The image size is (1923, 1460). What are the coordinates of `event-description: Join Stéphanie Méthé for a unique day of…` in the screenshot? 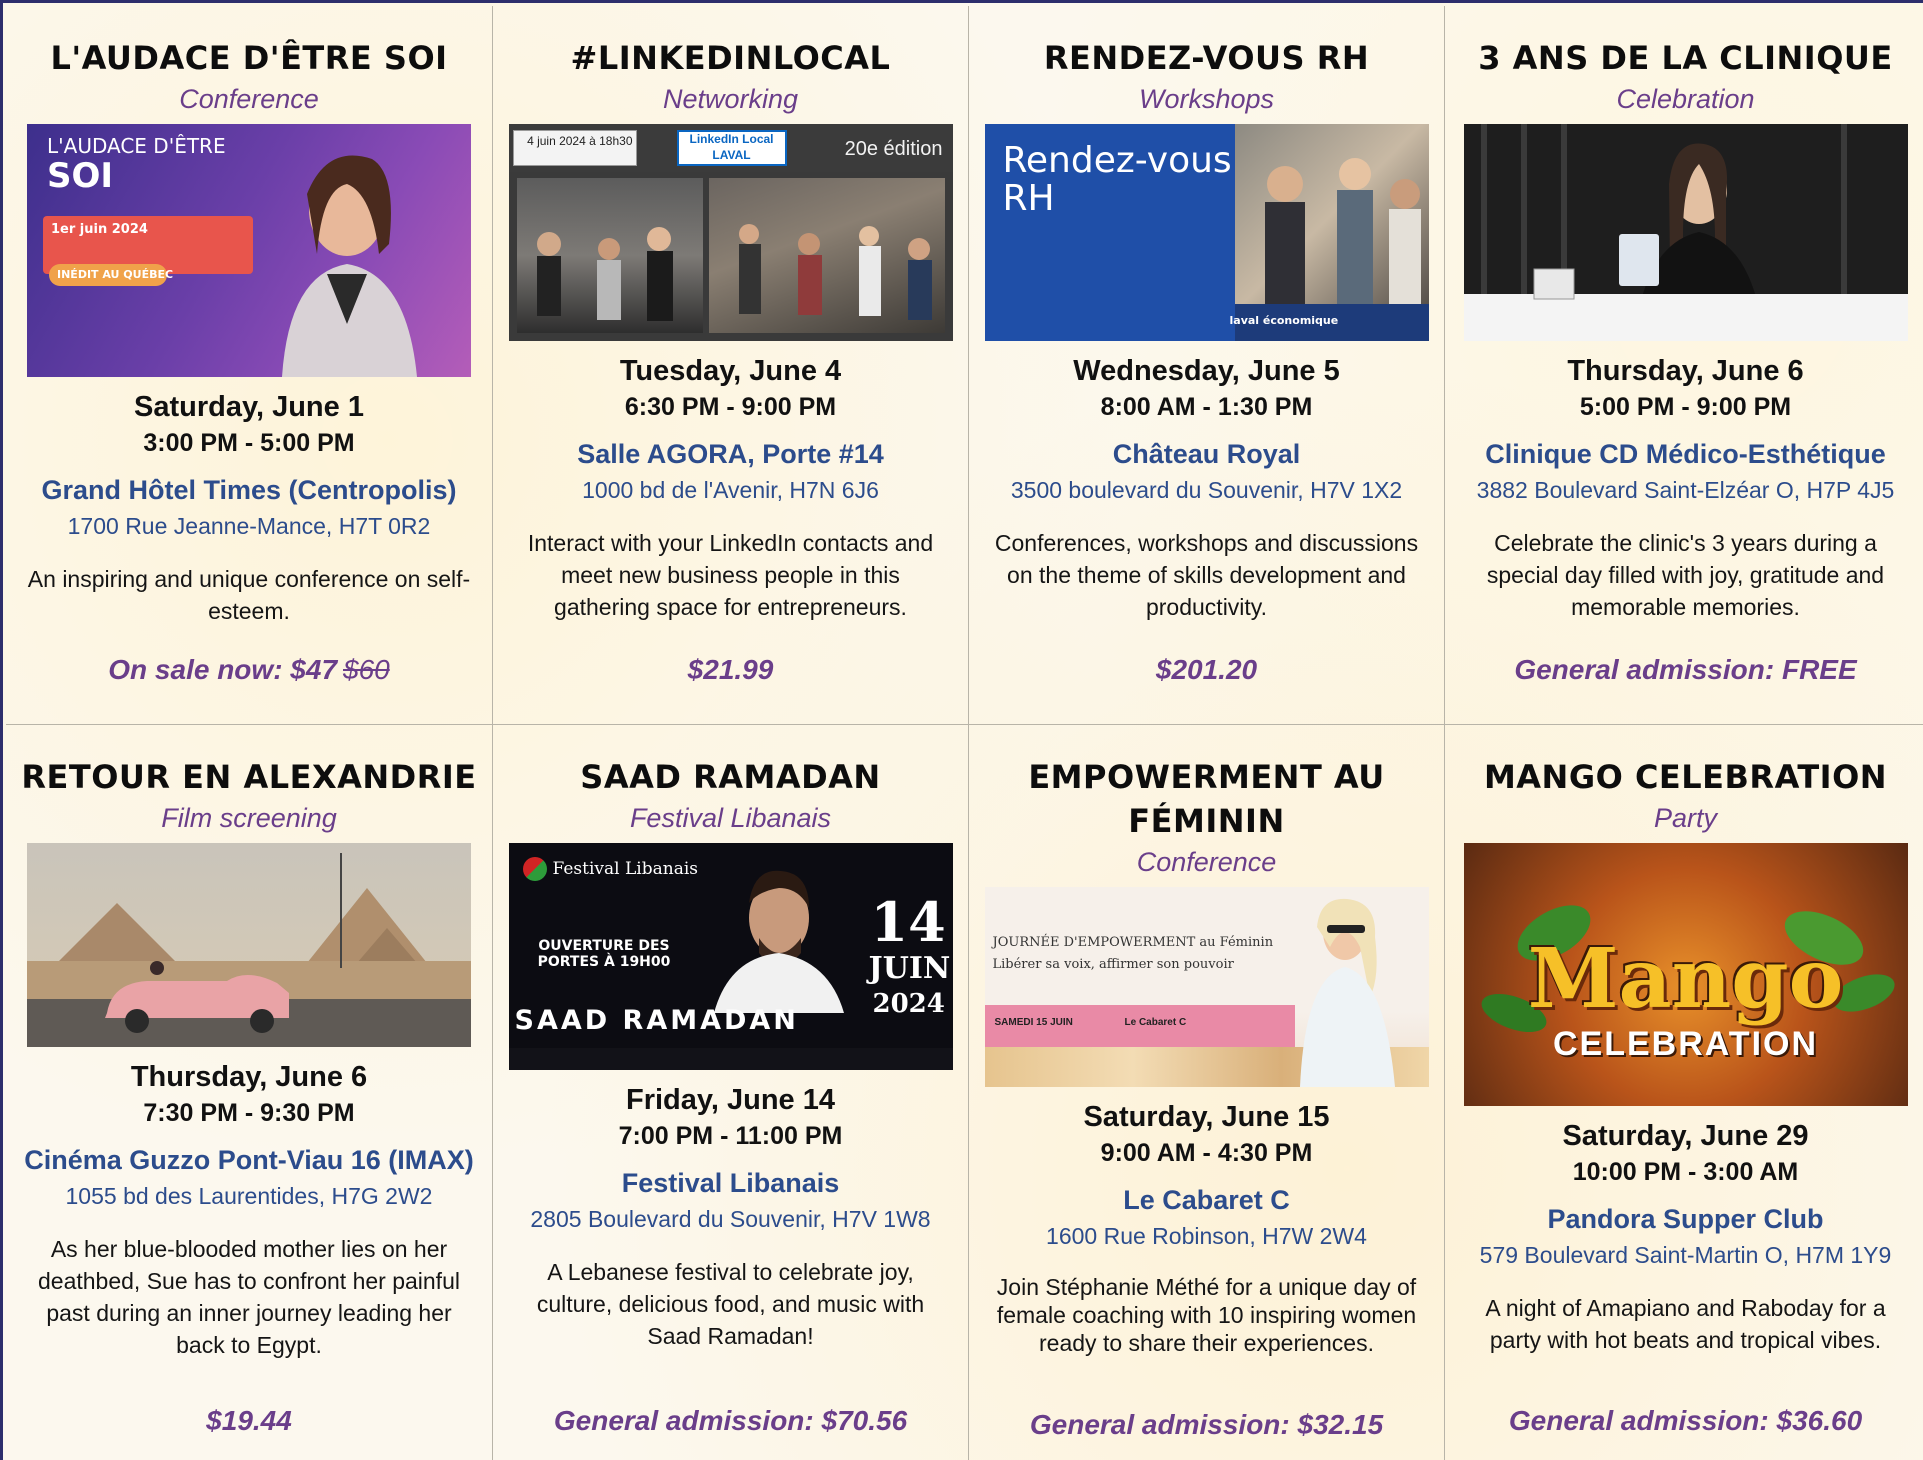 It's located at (1206, 1315).